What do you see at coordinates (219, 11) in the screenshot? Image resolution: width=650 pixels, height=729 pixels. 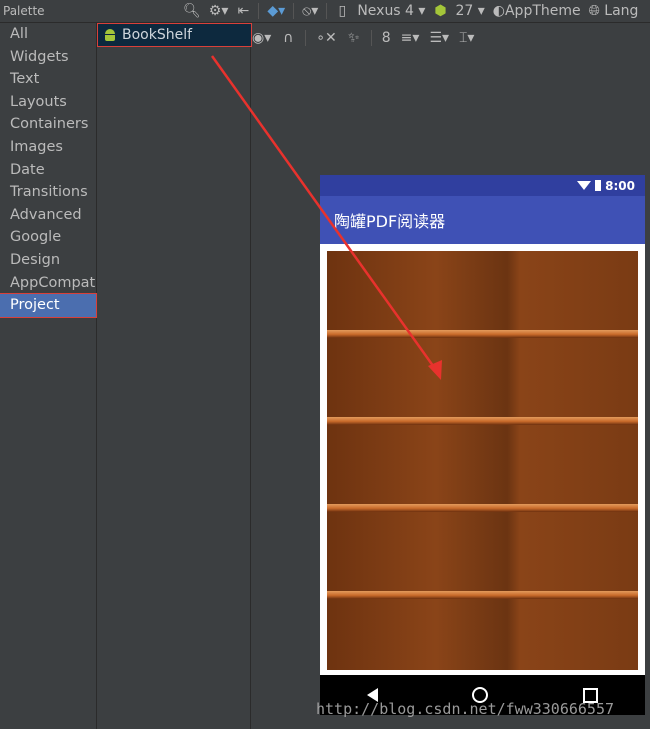 I see `gear-icon: ⚙▾` at bounding box center [219, 11].